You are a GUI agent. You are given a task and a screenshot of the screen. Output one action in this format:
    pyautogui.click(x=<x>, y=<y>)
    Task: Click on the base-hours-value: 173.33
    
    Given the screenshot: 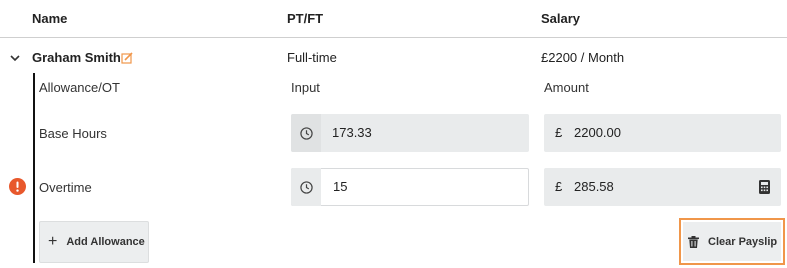 What is the action you would take?
    pyautogui.click(x=352, y=132)
    